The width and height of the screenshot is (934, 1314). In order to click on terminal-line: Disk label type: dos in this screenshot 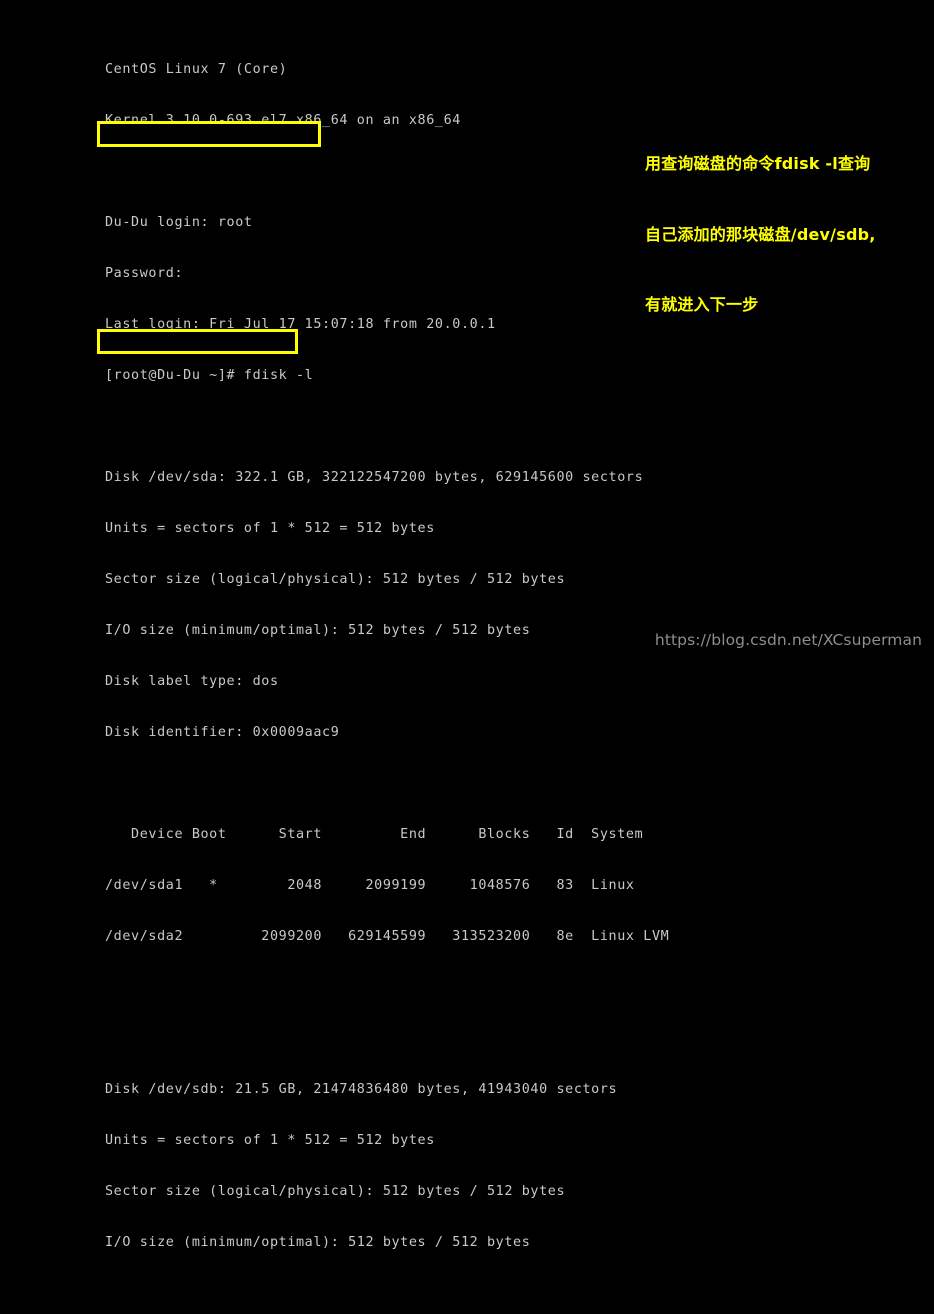, I will do `click(192, 681)`.